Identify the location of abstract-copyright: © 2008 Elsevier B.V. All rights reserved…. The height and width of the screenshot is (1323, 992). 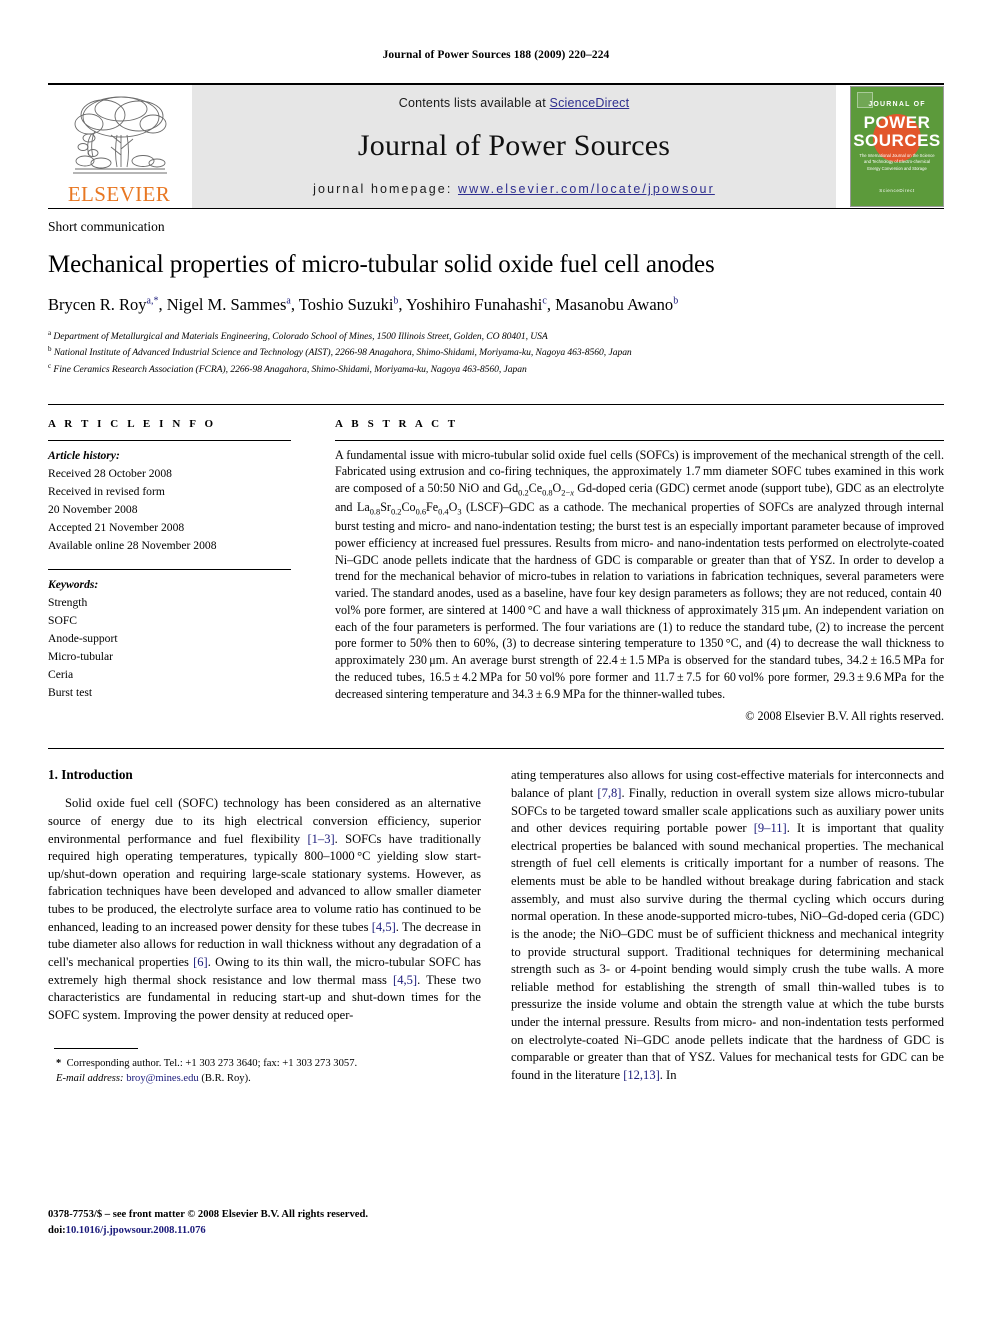
(844, 716).